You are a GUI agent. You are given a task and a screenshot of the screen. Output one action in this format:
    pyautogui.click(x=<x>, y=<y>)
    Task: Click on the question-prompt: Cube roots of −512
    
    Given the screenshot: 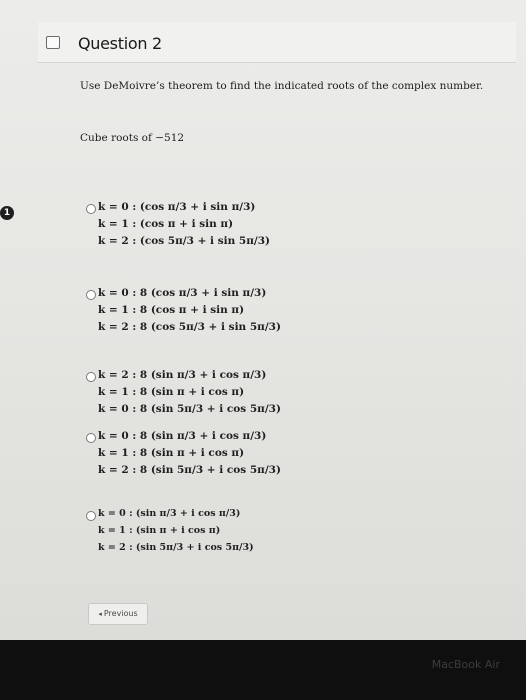 What is the action you would take?
    pyautogui.click(x=132, y=138)
    